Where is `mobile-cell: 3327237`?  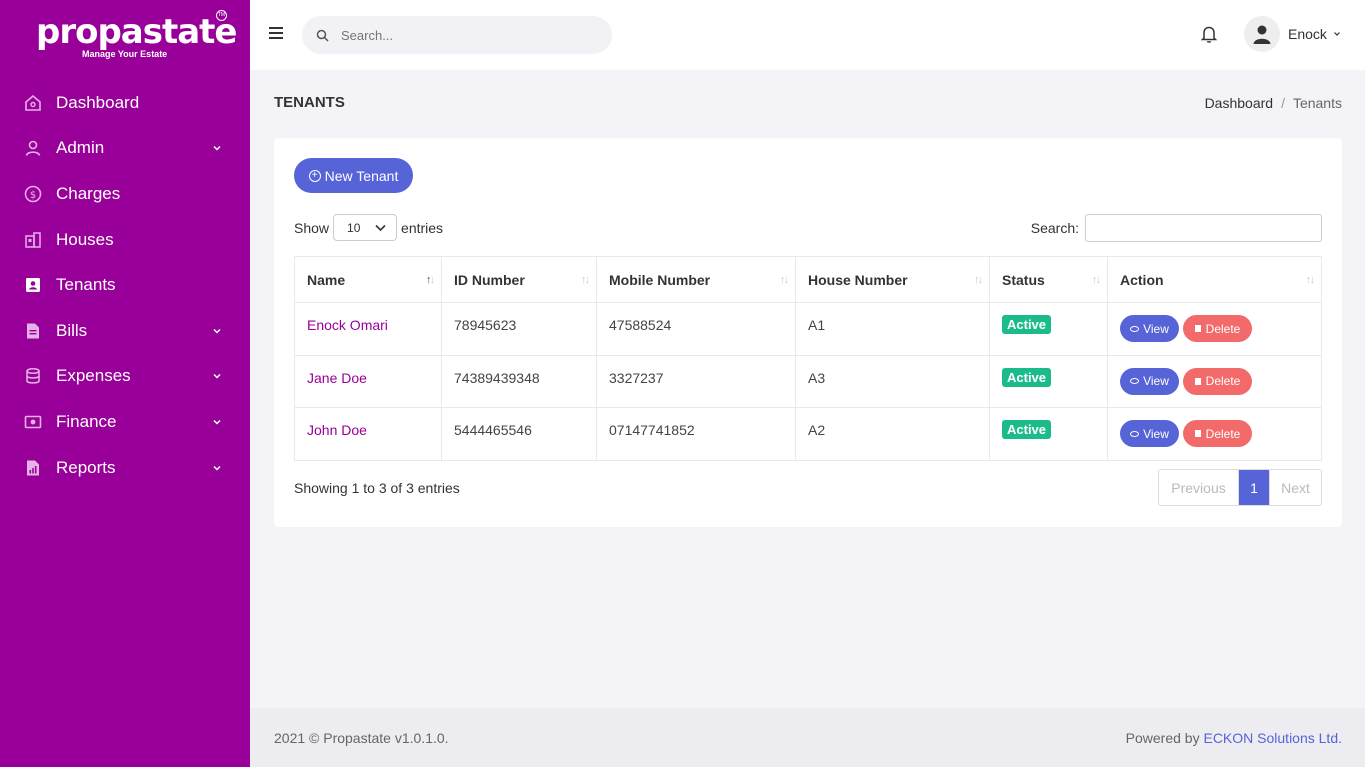
mobile-cell: 3327237 is located at coordinates (696, 381).